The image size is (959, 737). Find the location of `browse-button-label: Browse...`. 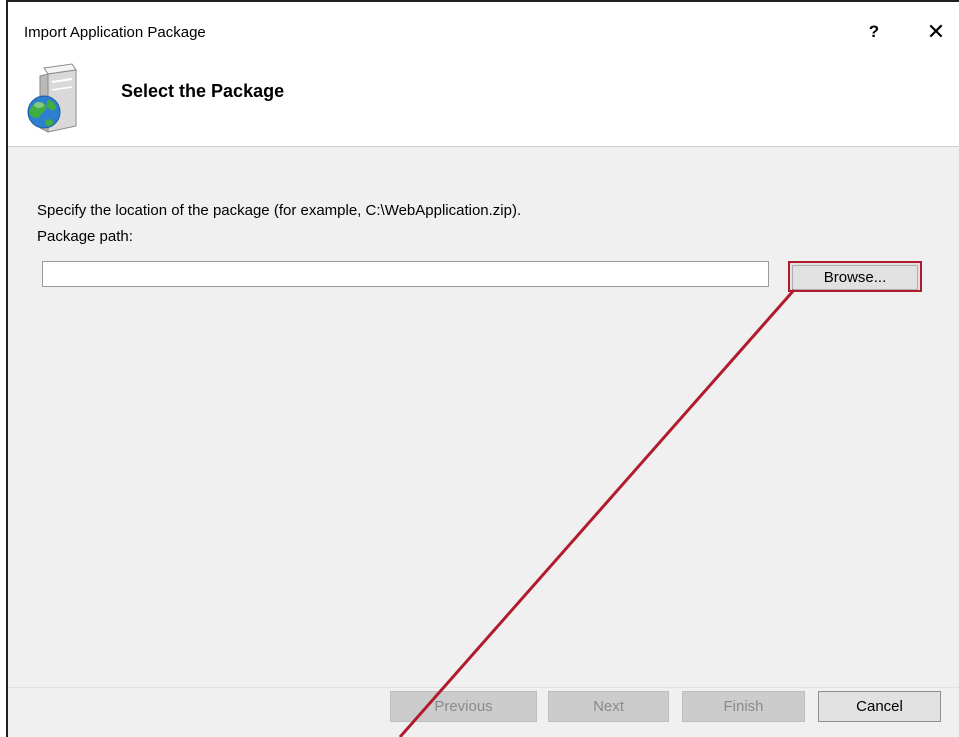

browse-button-label: Browse... is located at coordinates (855, 277).